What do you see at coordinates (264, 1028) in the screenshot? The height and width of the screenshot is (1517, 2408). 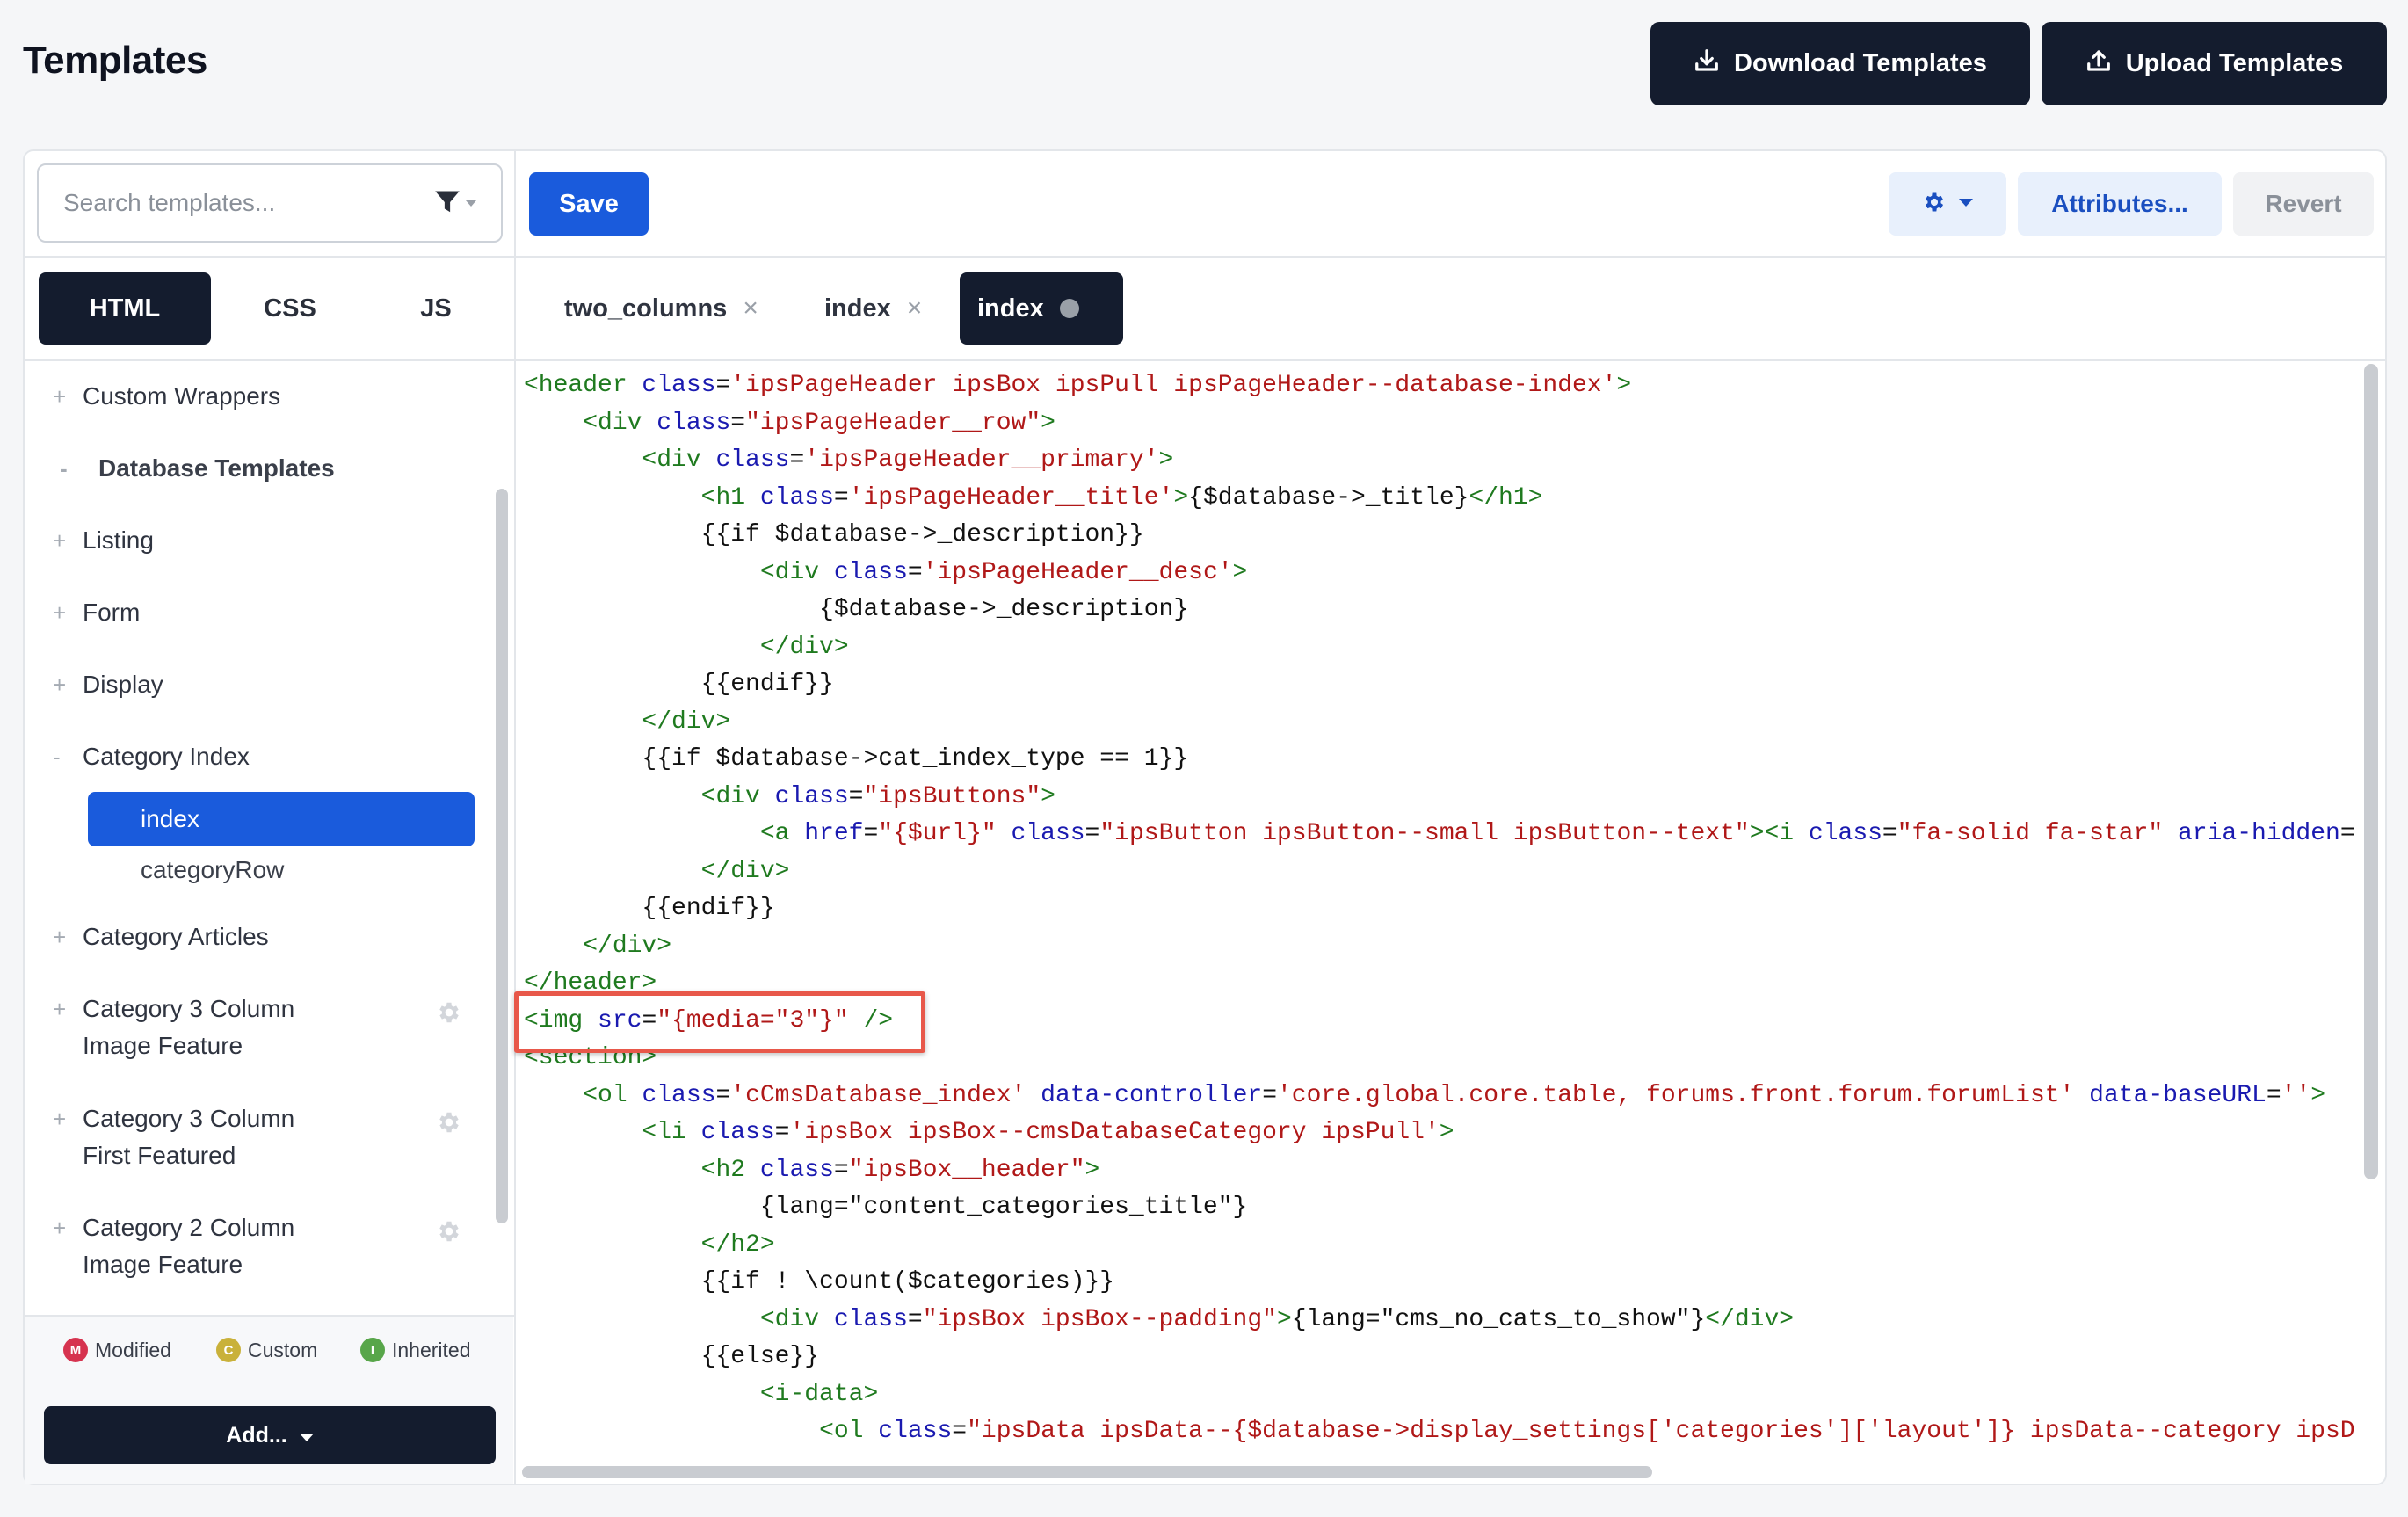 I see `tree-item-category-3-column-image-feature: + Category 3 Column Image Feature` at bounding box center [264, 1028].